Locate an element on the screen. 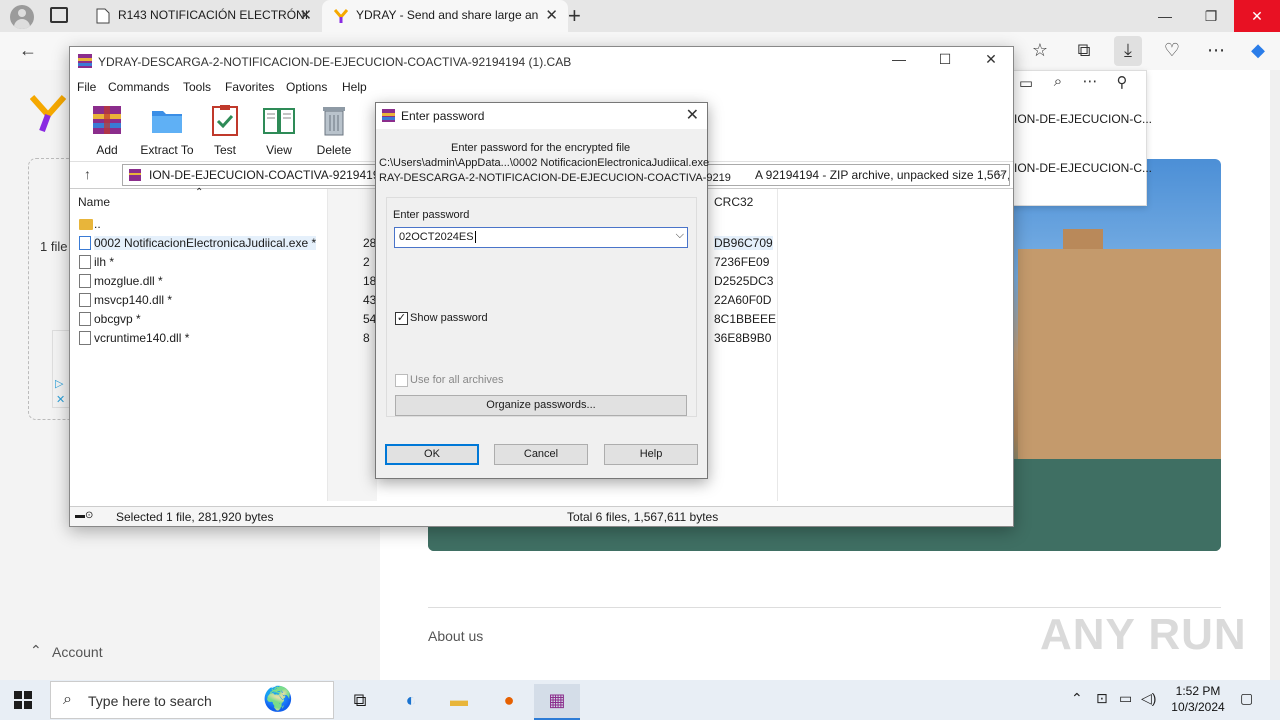  show-password-checkbox: ✓ is located at coordinates (401, 318).